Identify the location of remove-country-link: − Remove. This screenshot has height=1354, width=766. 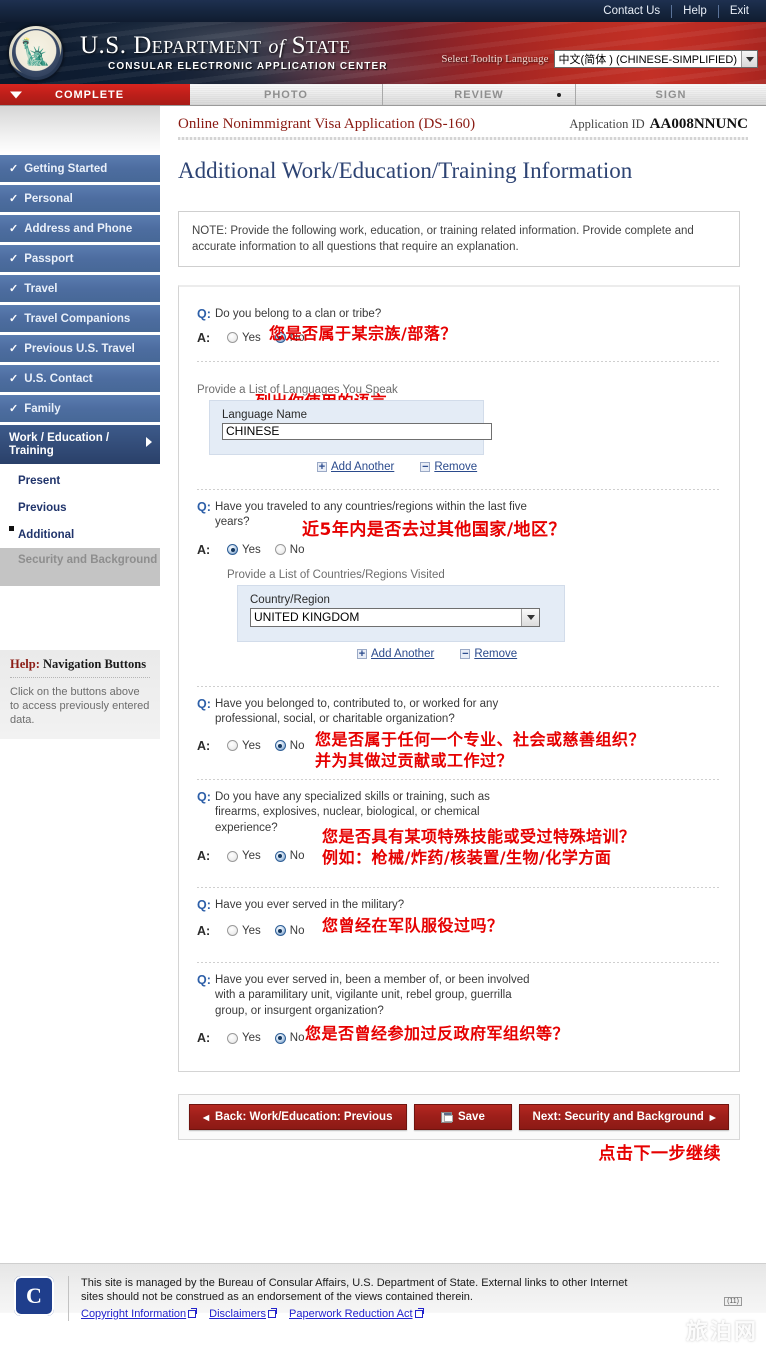
(488, 654).